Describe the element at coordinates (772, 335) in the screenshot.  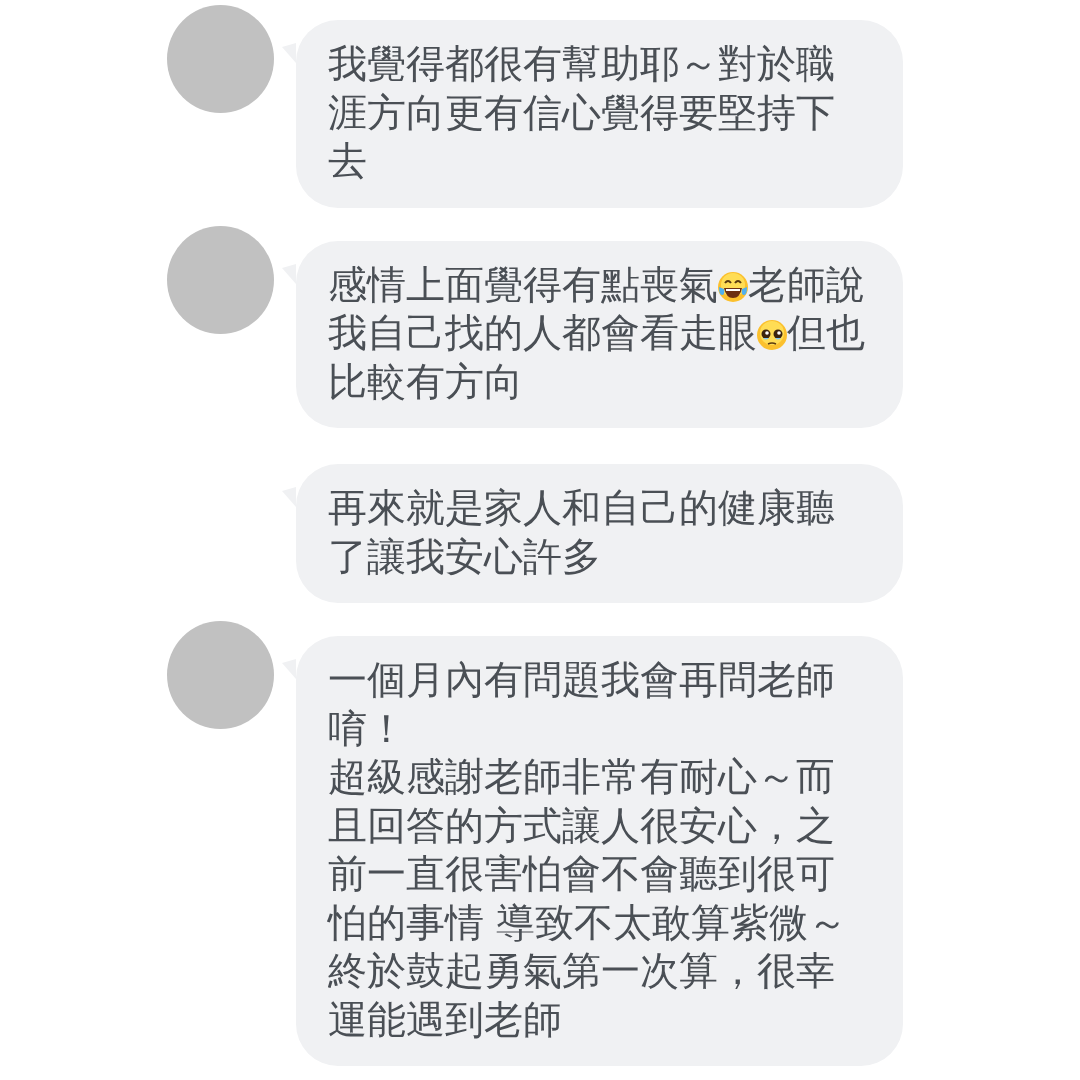
I see `pleading-face-emoji-icon` at that location.